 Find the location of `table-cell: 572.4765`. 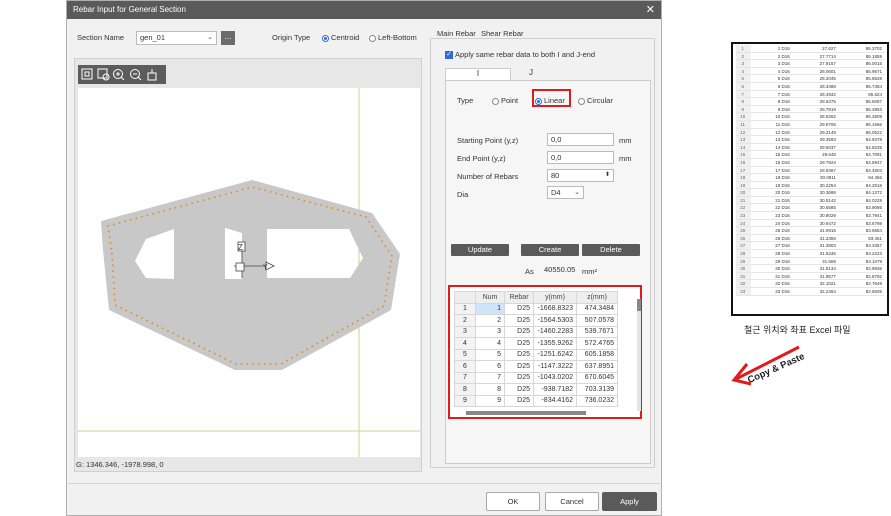

table-cell: 572.4765 is located at coordinates (597, 343).